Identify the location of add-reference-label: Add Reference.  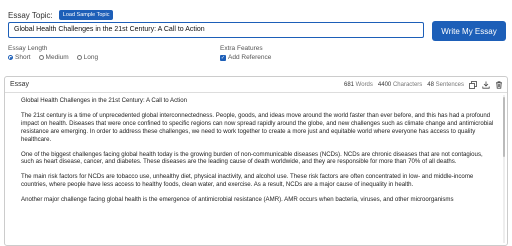
(250, 57).